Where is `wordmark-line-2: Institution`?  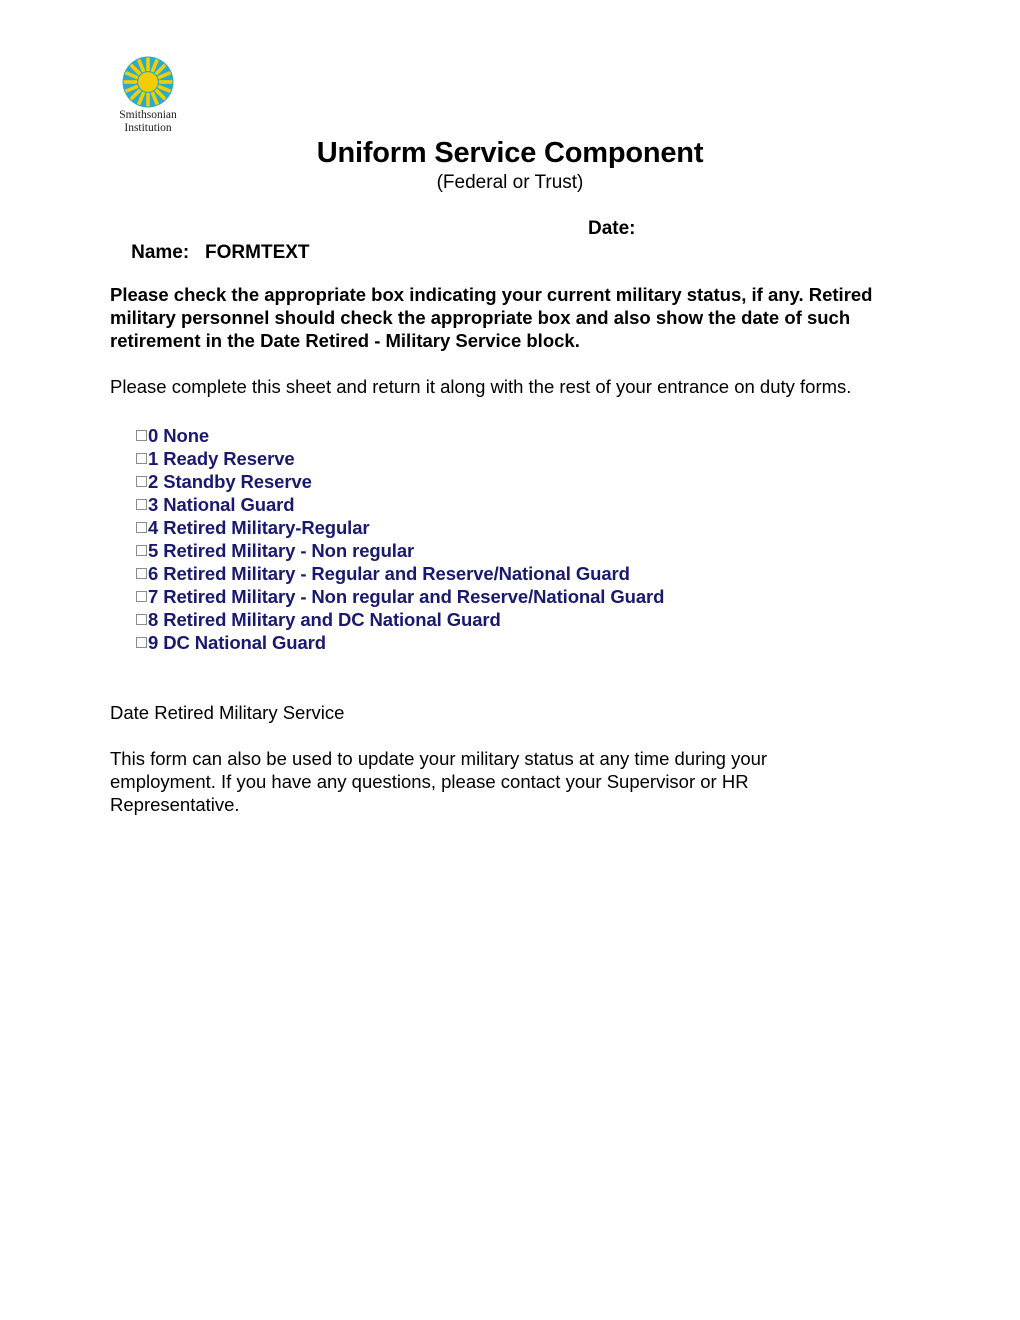 wordmark-line-2: Institution is located at coordinates (148, 128).